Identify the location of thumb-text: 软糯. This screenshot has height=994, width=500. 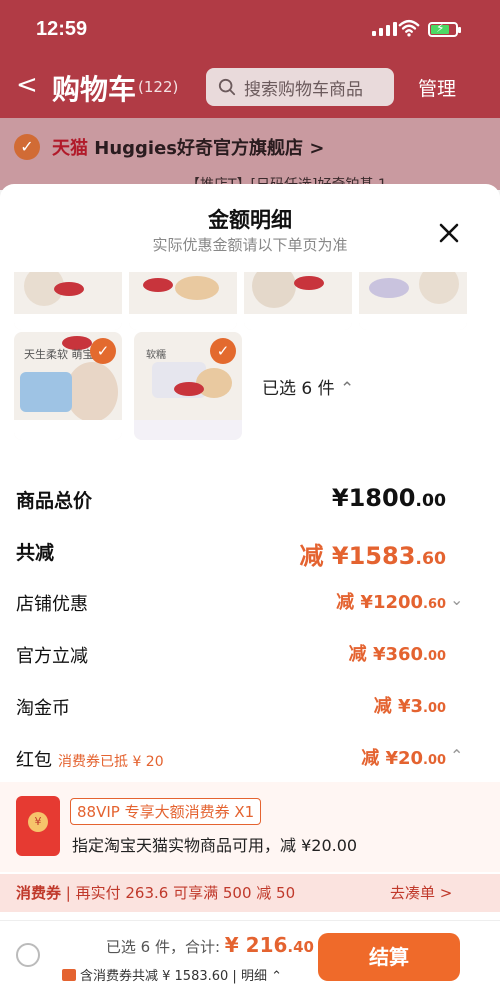
(156, 355).